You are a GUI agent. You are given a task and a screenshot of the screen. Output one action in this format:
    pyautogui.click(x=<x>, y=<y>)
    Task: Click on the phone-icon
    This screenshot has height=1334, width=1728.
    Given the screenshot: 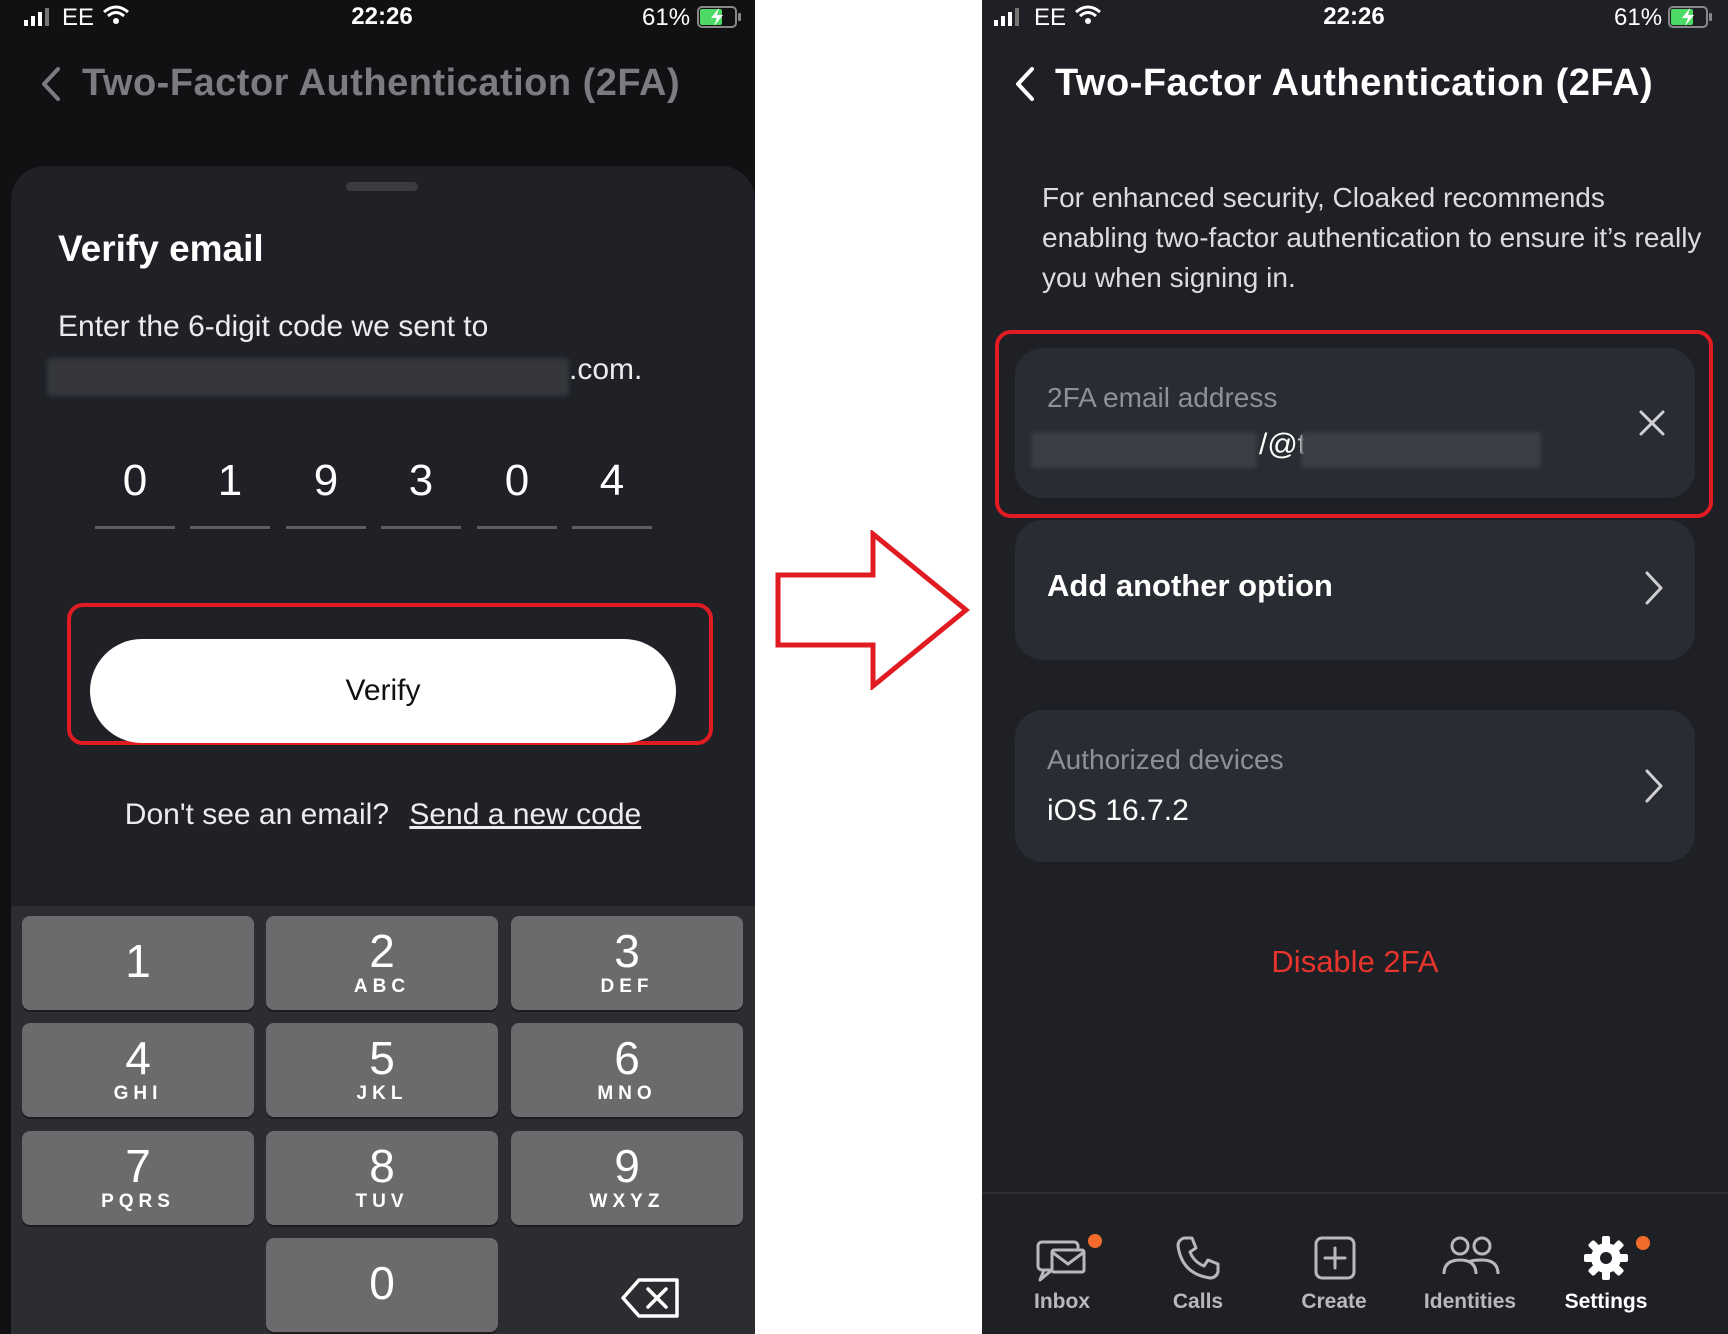 What is the action you would take?
    pyautogui.click(x=1198, y=1258)
    